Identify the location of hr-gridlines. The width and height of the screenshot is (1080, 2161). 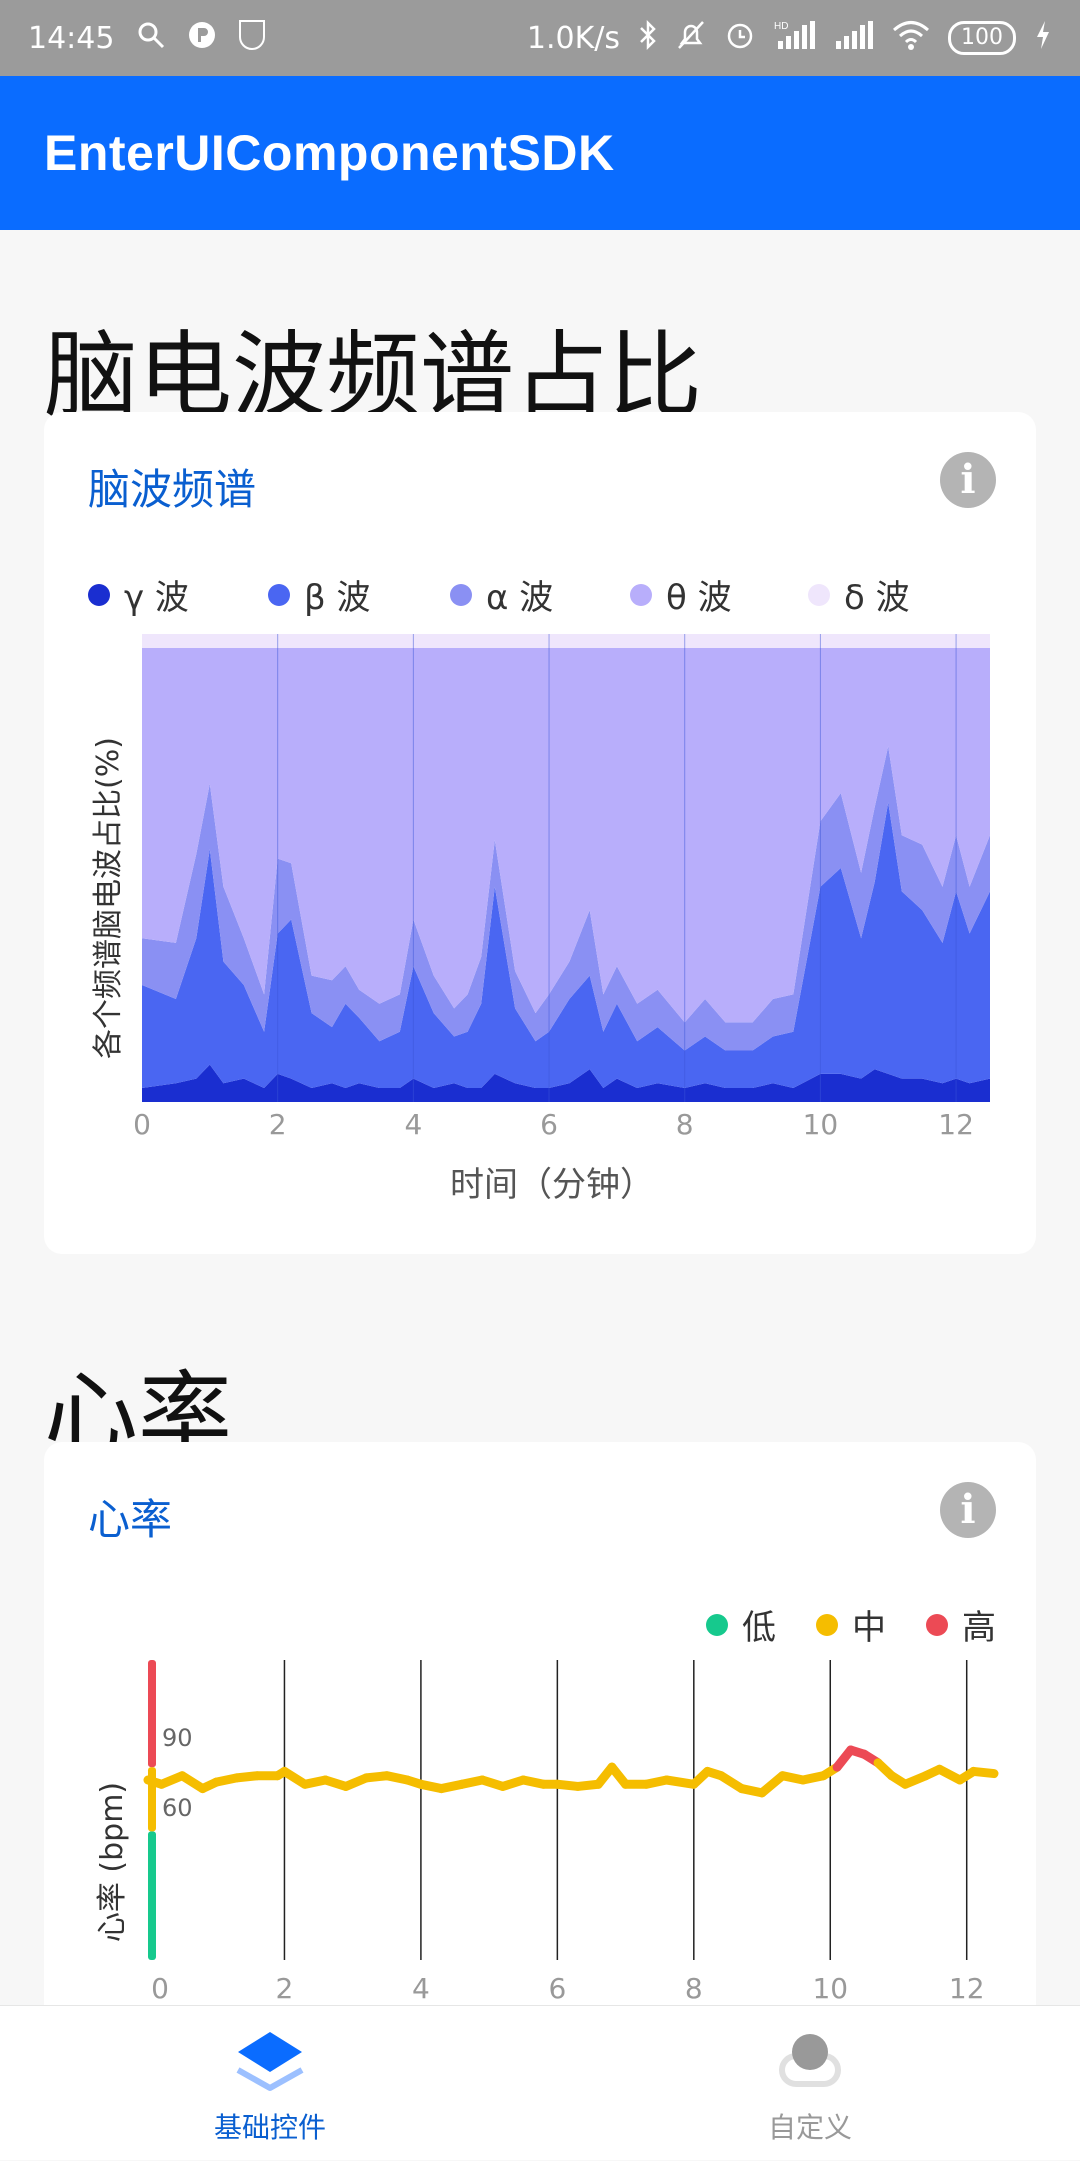
(625, 1810).